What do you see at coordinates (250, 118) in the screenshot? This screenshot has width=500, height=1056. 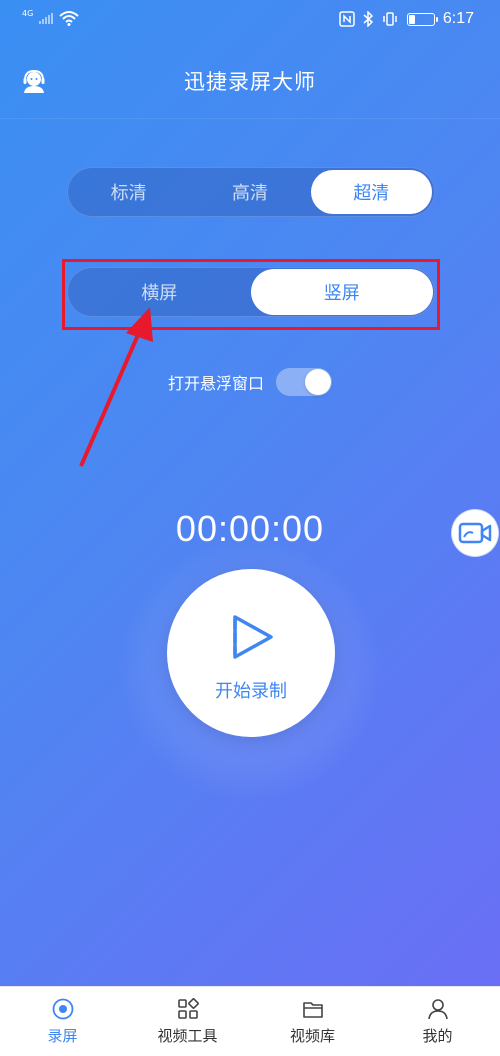 I see `header-divider` at bounding box center [250, 118].